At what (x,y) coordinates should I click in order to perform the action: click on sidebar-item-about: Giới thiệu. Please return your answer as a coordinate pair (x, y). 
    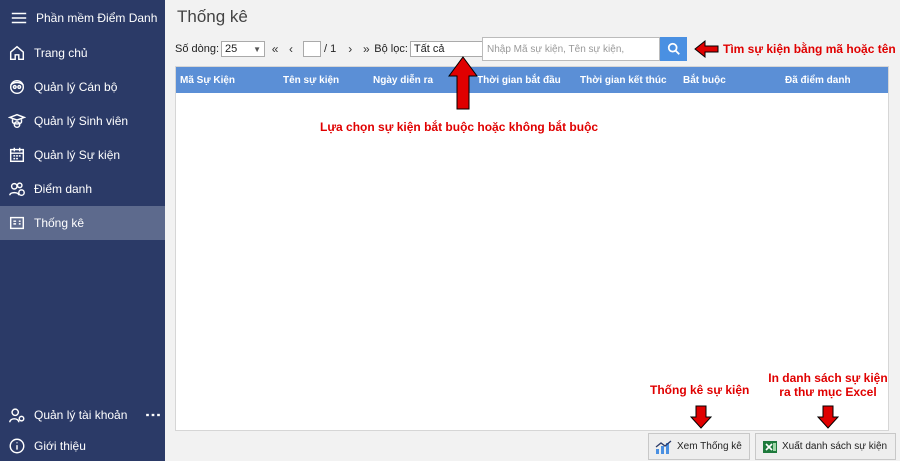
    Looking at the image, I should click on (82, 446).